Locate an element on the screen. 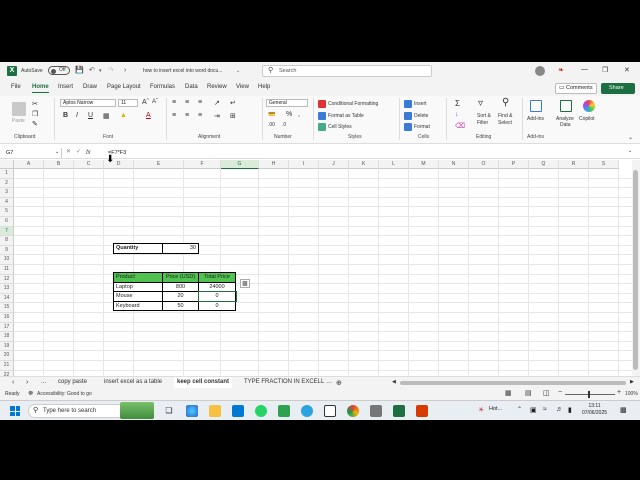 The height and width of the screenshot is (480, 640). tab-view: View is located at coordinates (242, 87).